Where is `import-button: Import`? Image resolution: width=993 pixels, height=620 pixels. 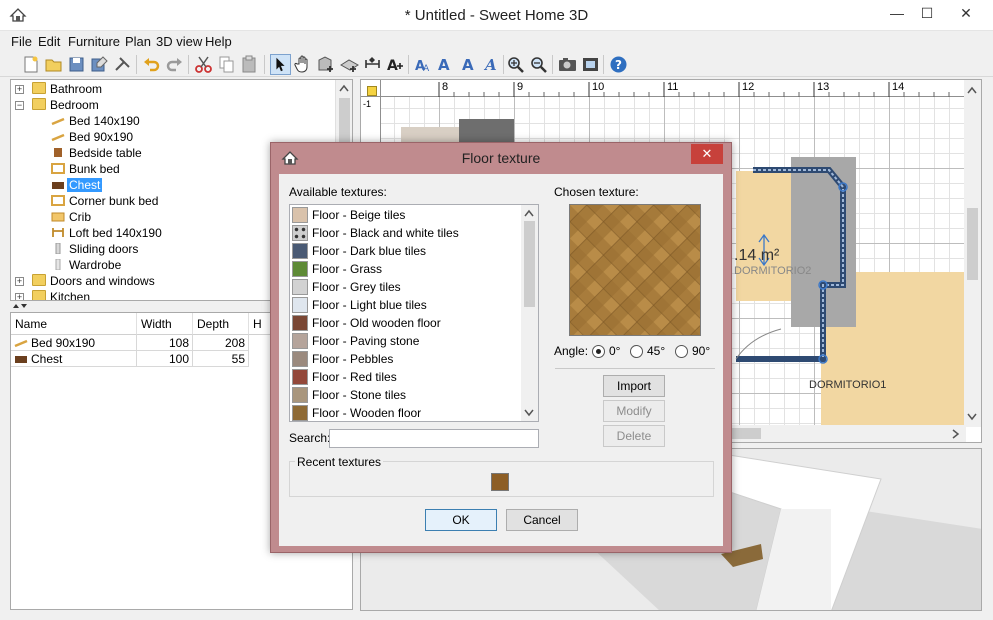
import-button: Import is located at coordinates (634, 386).